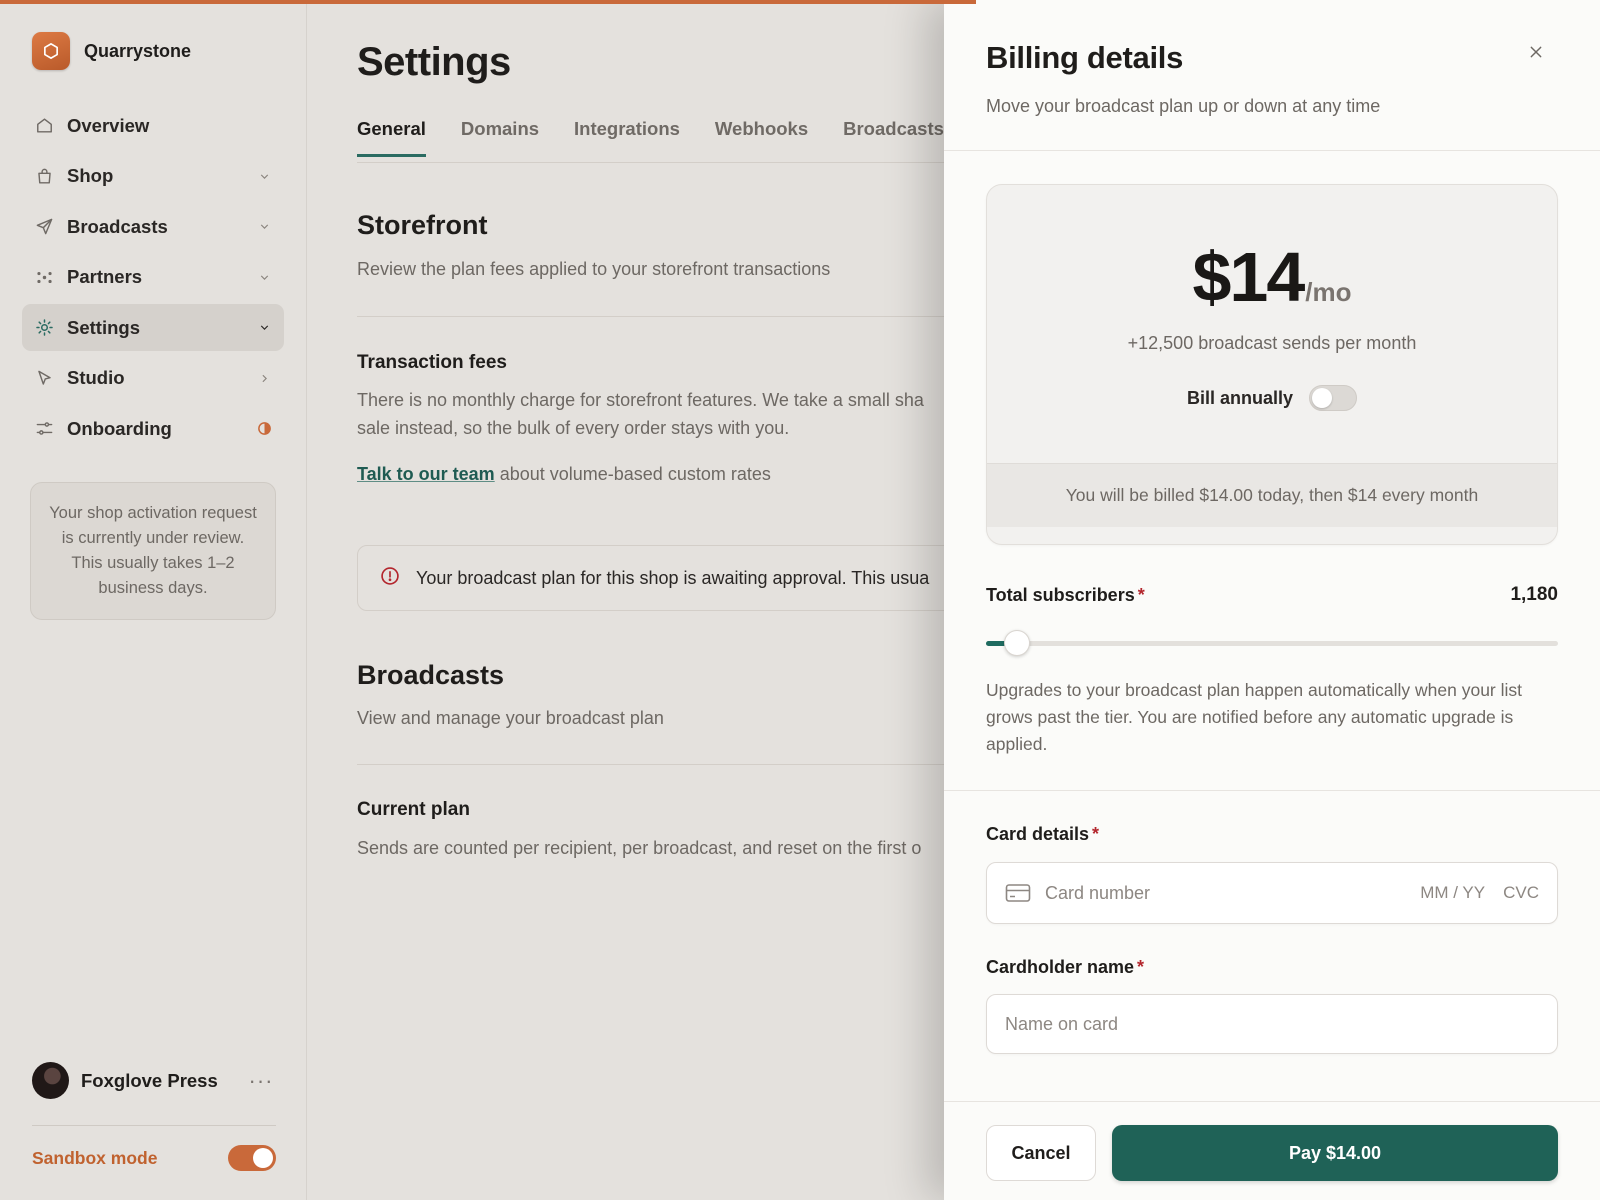 The height and width of the screenshot is (1200, 1600). I want to click on subscribers-label-text: Total subscribers, so click(1060, 595).